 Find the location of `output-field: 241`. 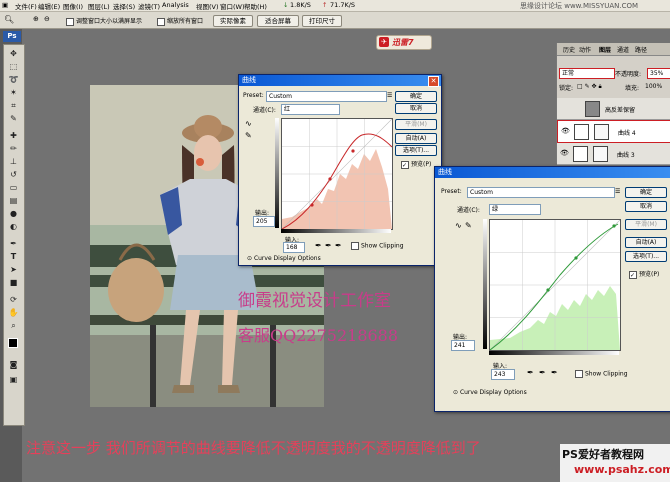

output-field: 241 is located at coordinates (463, 345).